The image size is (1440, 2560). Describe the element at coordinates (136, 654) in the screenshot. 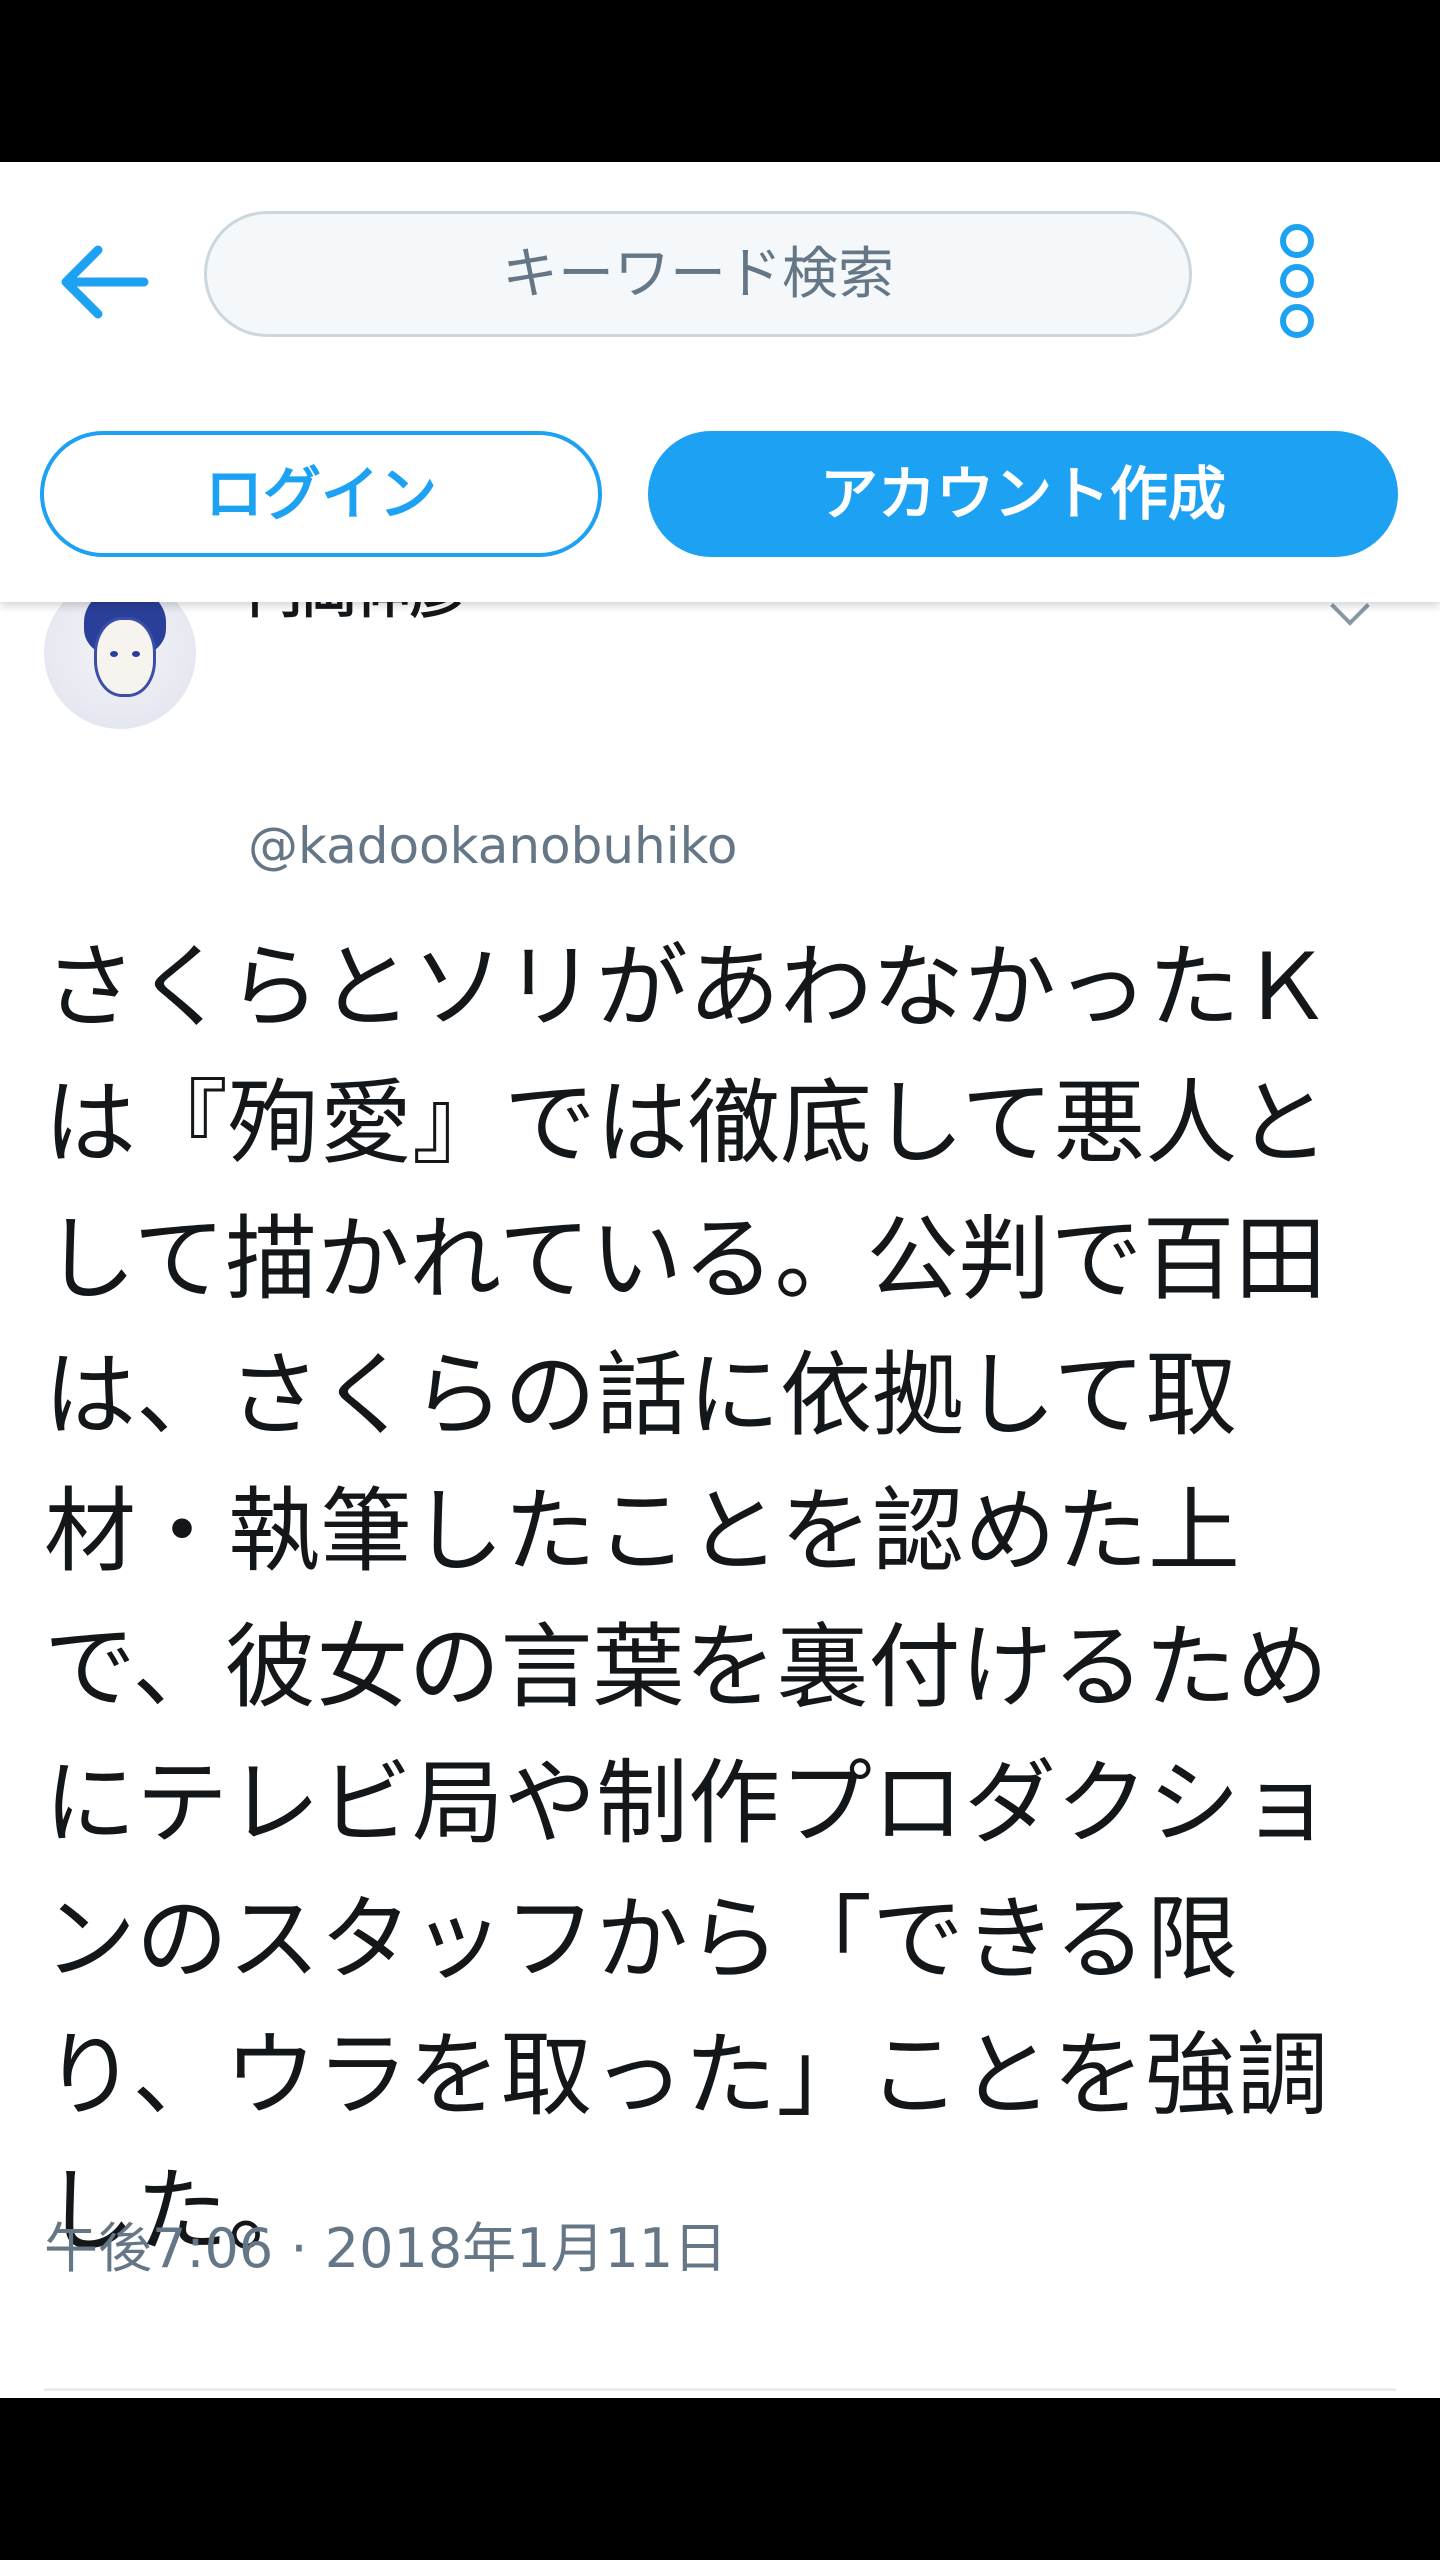

I see `avatar-eye-right` at that location.